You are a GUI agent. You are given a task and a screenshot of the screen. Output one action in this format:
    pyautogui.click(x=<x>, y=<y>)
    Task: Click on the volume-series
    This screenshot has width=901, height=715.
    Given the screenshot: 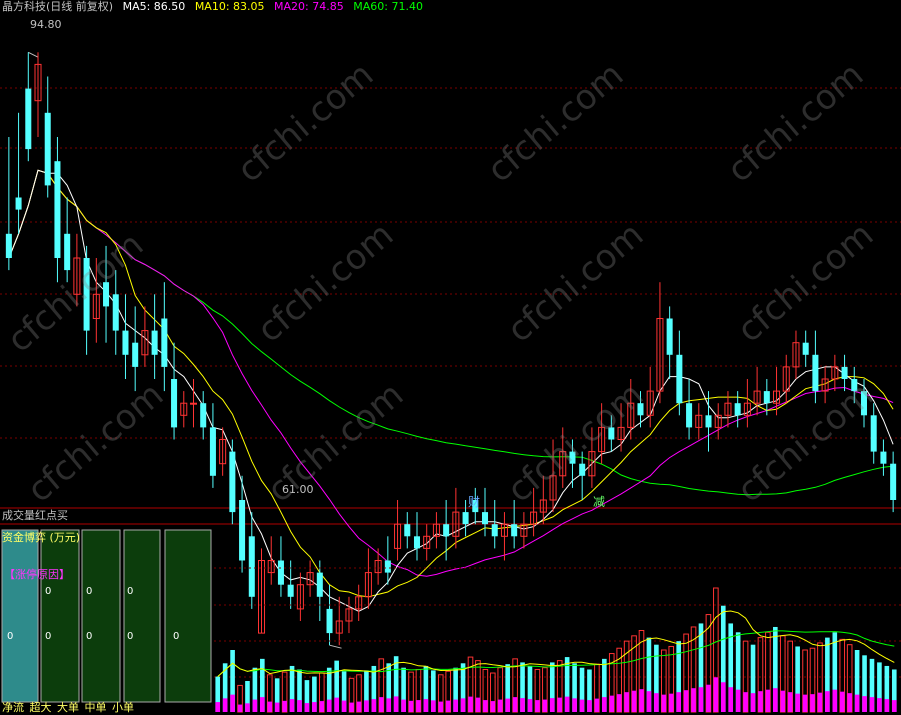 What is the action you would take?
    pyautogui.click(x=556, y=650)
    